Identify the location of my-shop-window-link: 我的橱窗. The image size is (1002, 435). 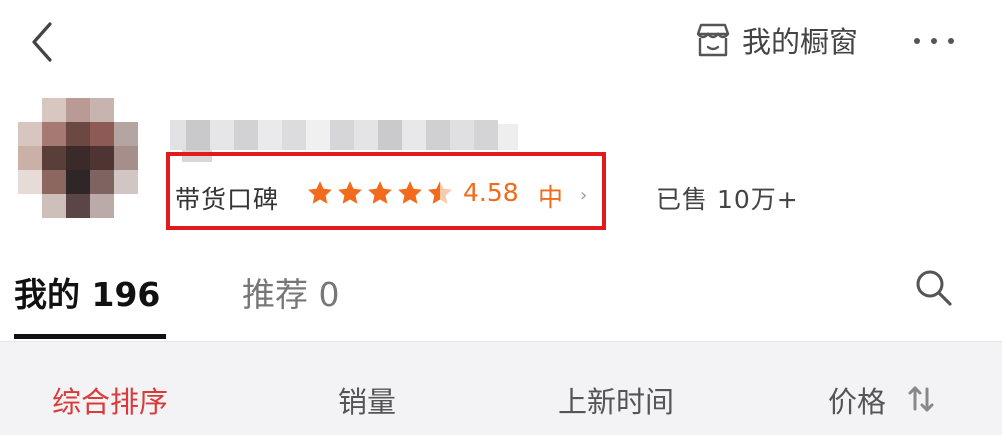
(776, 40).